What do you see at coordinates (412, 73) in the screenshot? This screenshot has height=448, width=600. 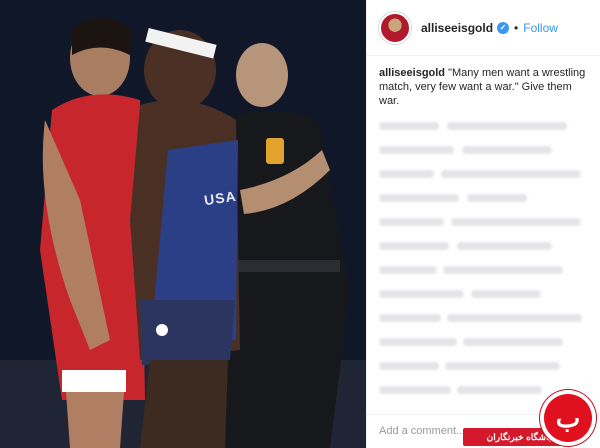 I see `caption-username: alliseeisgold` at bounding box center [412, 73].